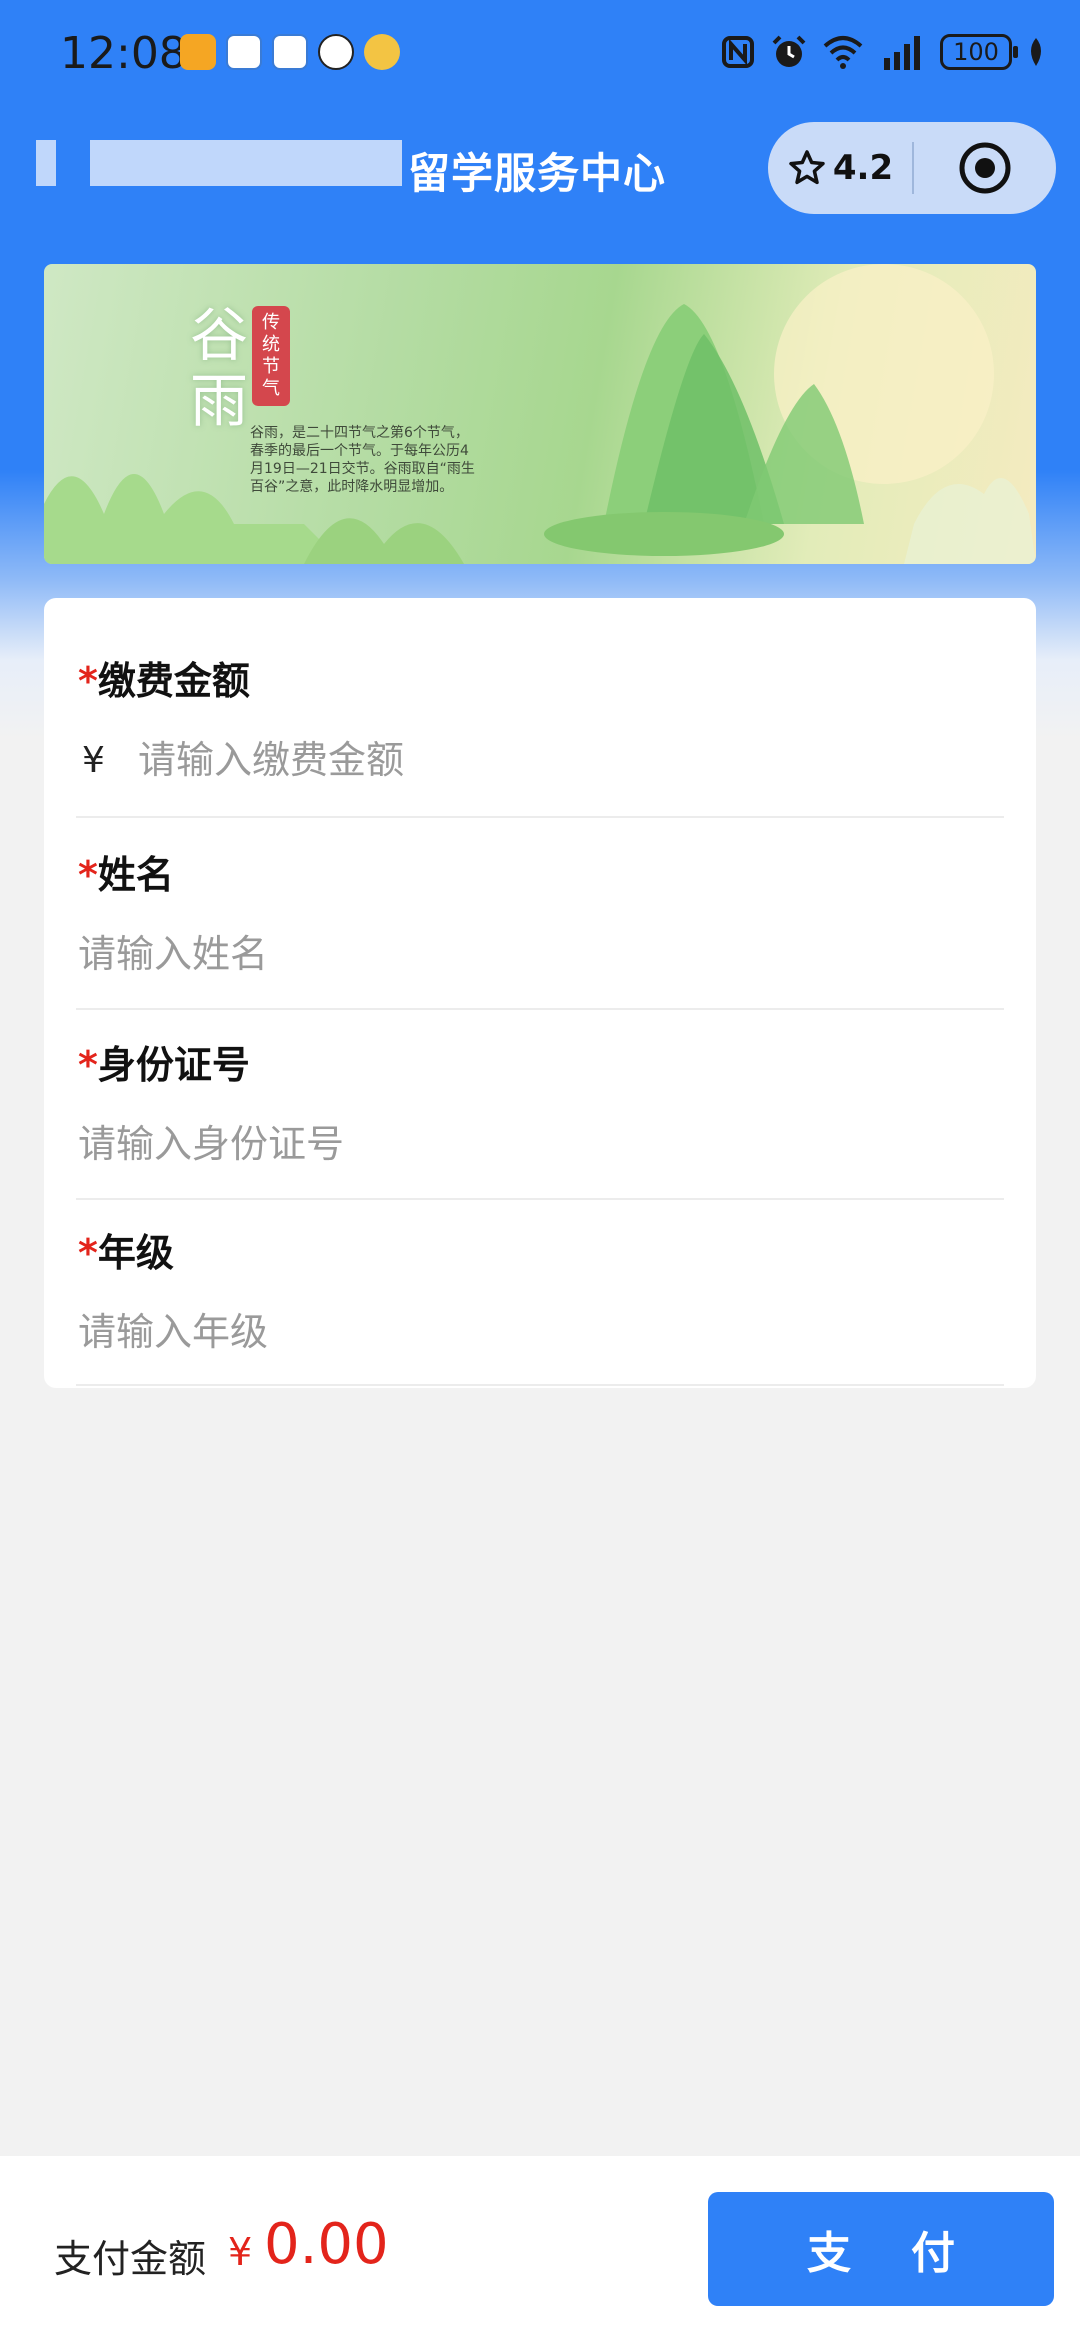 The image size is (1080, 2340). I want to click on leaf-icon, so click(1036, 52).